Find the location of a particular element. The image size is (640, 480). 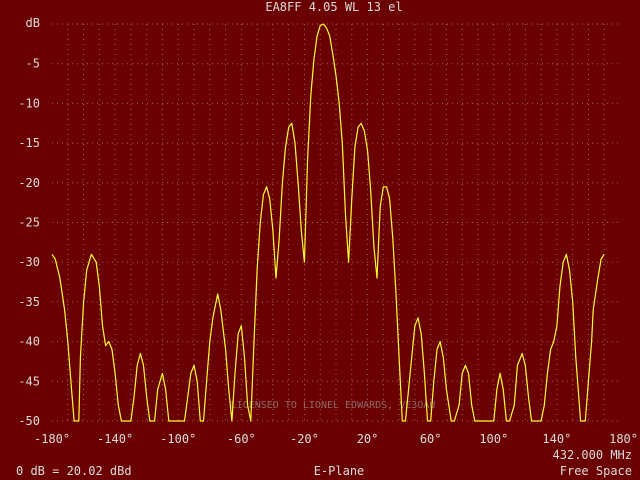

x-tick-label: -140° is located at coordinates (115, 439).